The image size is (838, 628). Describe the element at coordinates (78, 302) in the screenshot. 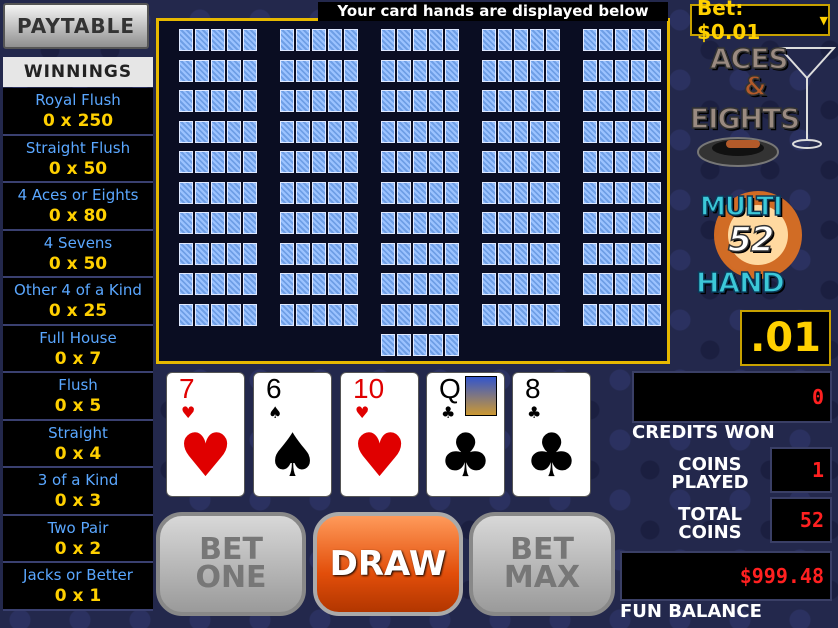

I see `paytable-row: Other 4 of a Kind 0 x 25` at that location.